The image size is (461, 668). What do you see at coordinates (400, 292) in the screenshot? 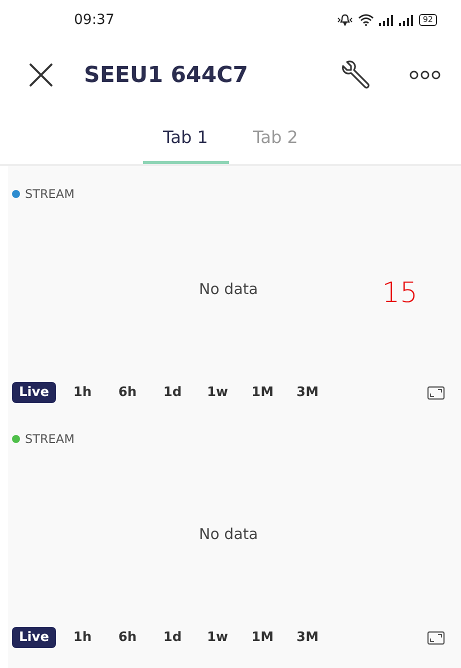
I see `overlay-number: 15` at bounding box center [400, 292].